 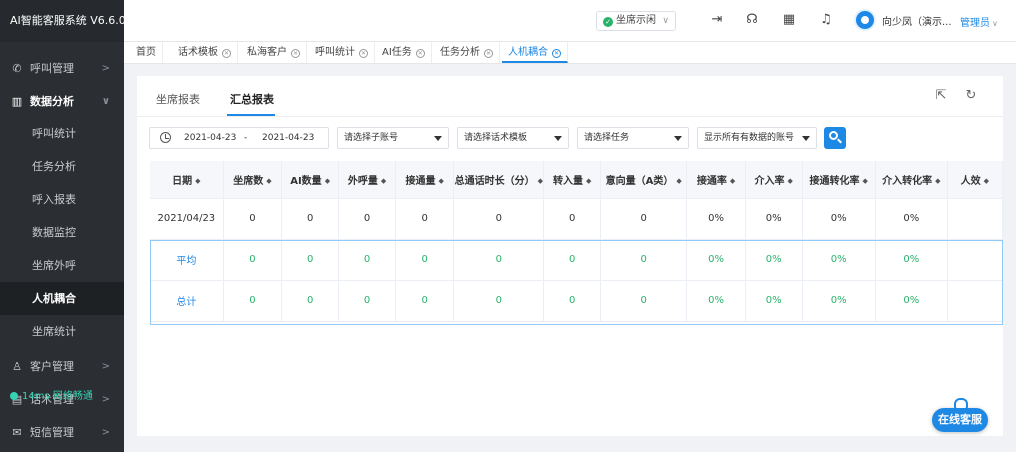 I want to click on sidebar-group-sms-management: ✉ 短信管理 >, so click(x=62, y=432).